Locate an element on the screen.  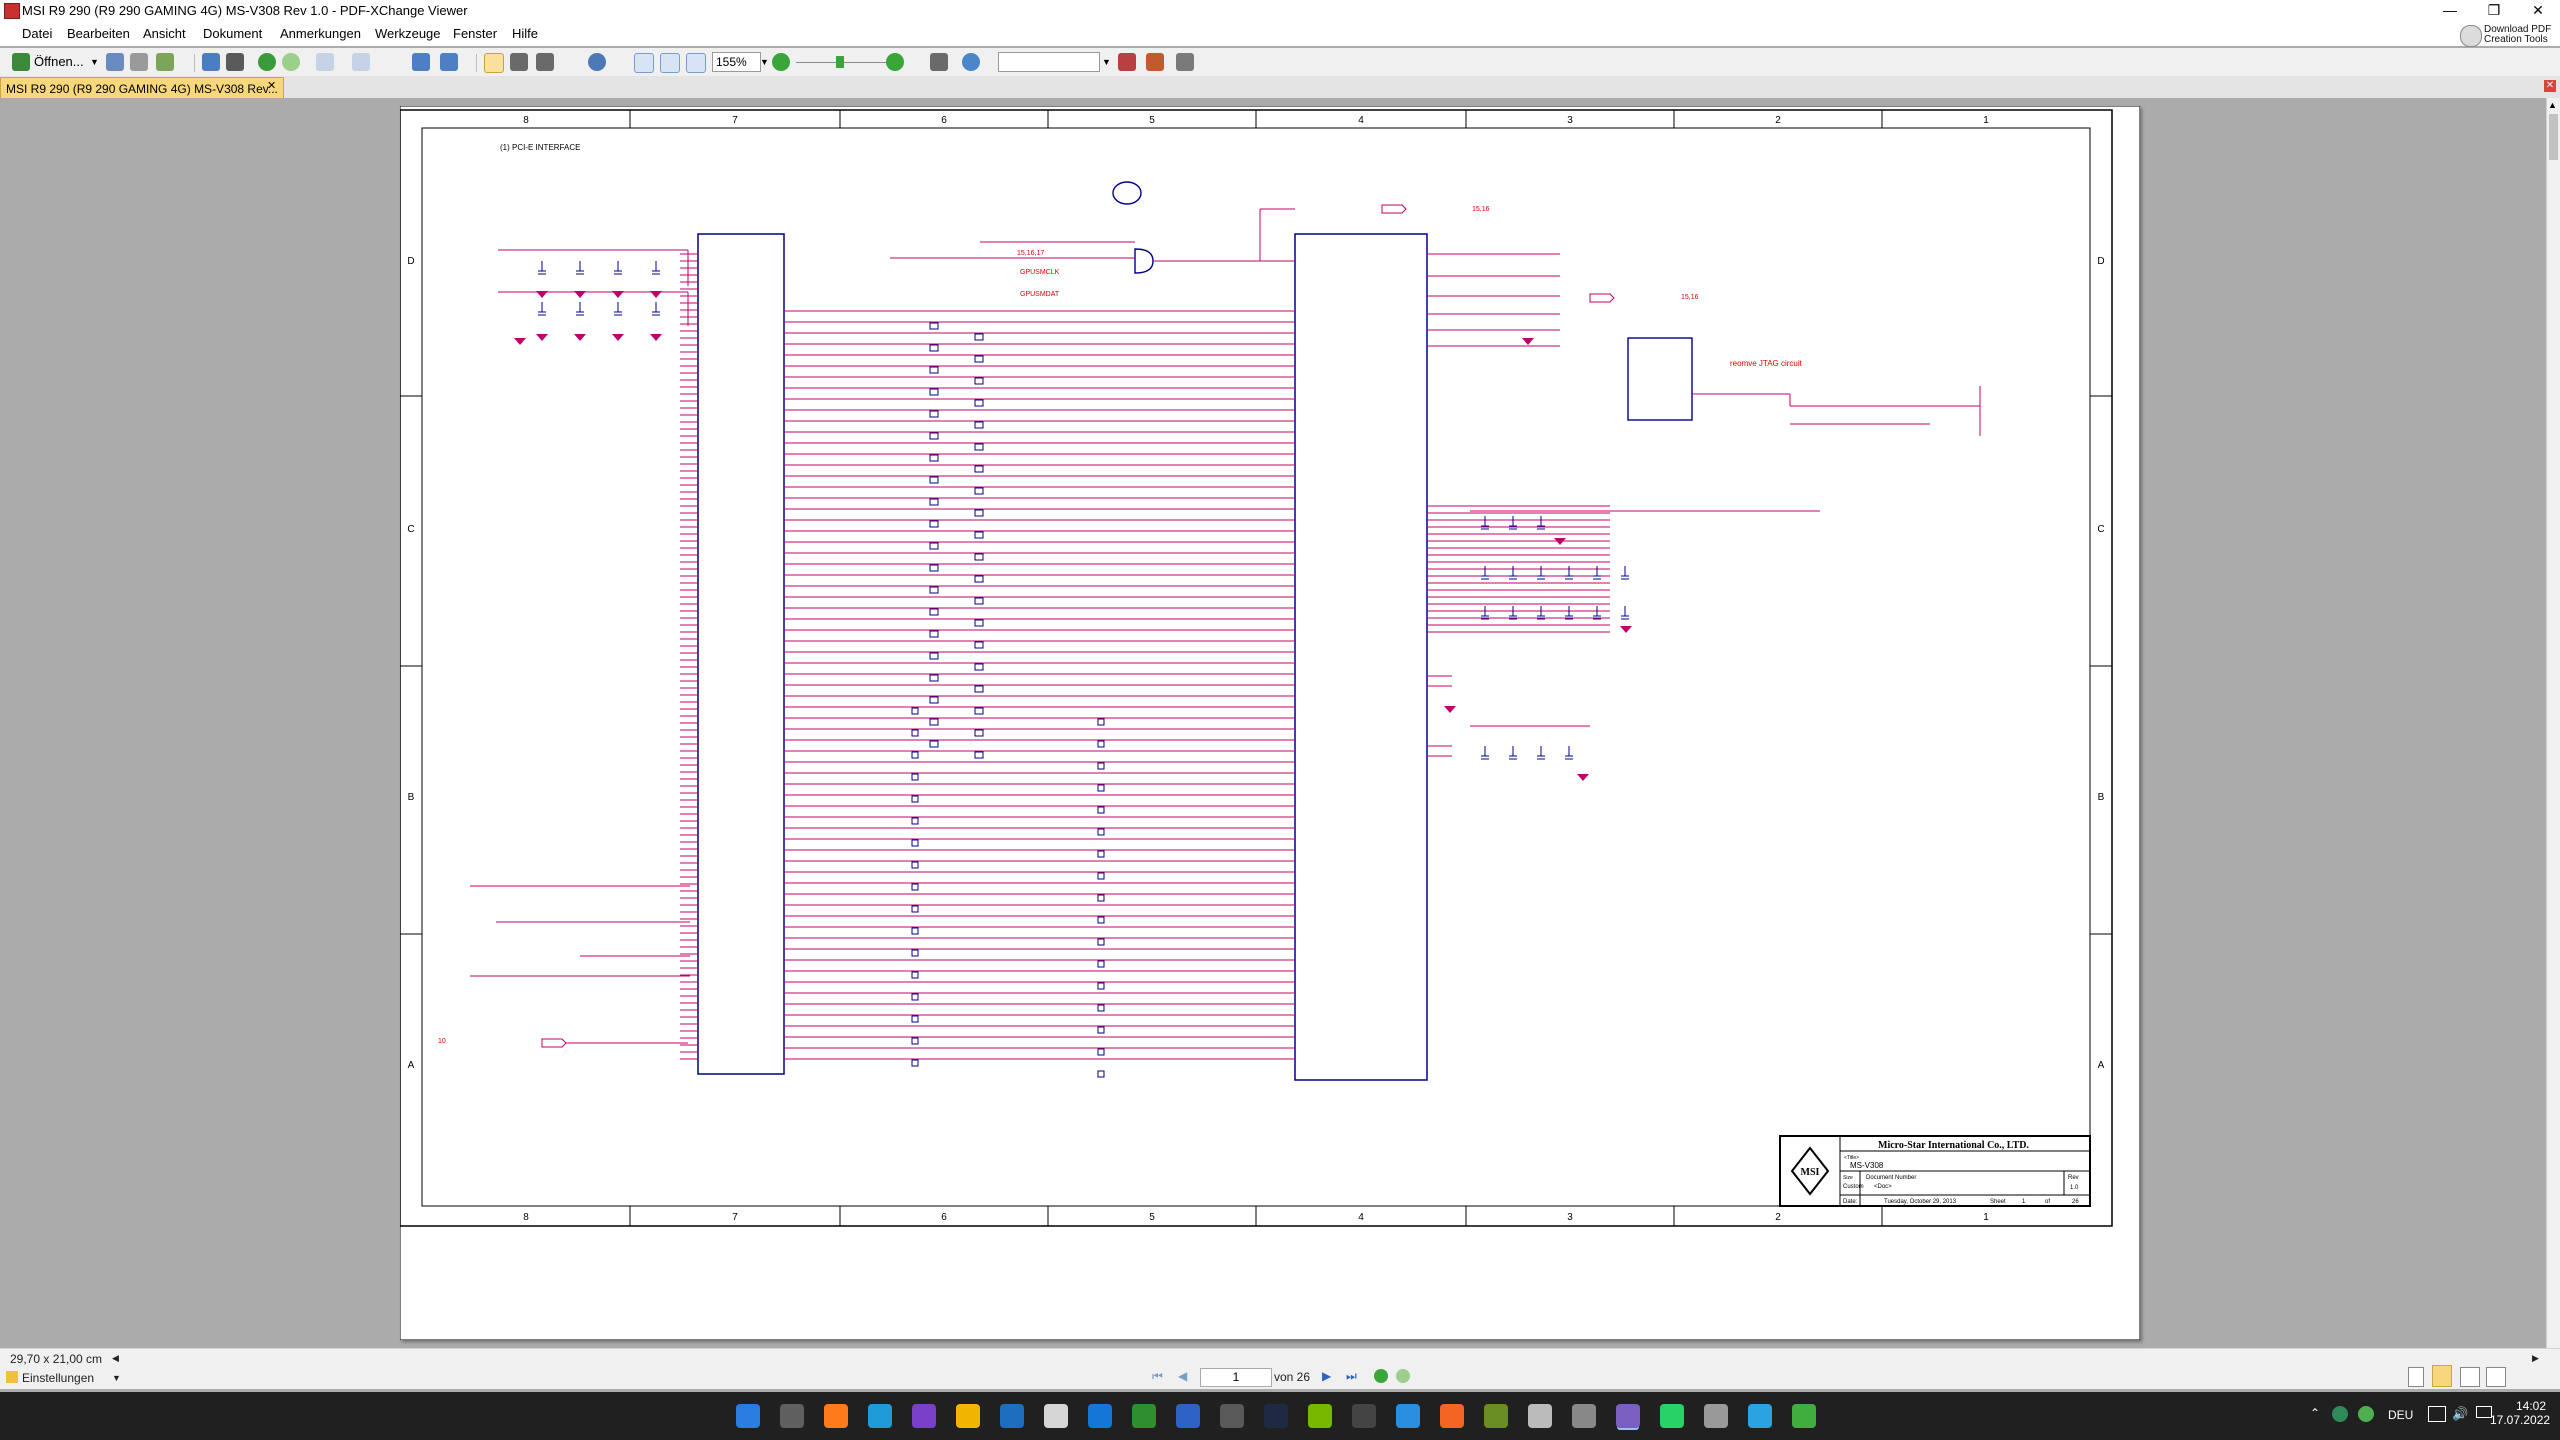
settings-icon is located at coordinates (12, 1377).